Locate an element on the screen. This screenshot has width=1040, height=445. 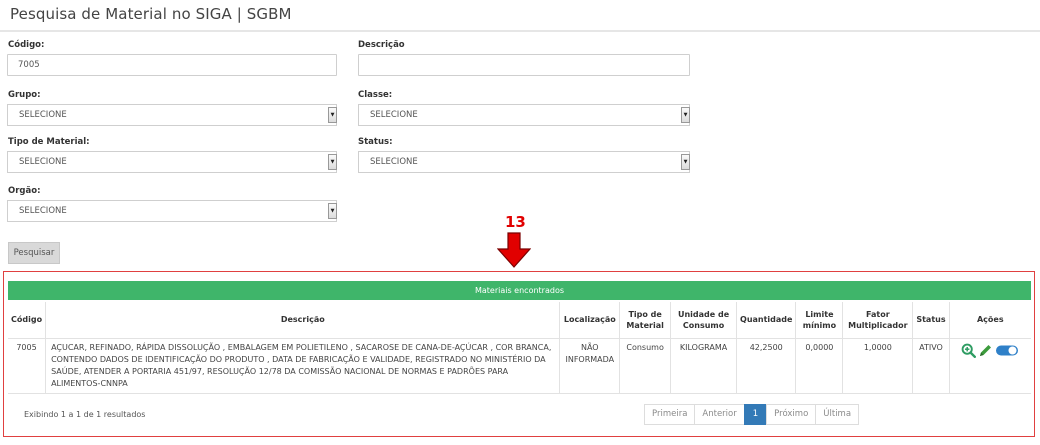
cell-status: ATIVO is located at coordinates (931, 366).